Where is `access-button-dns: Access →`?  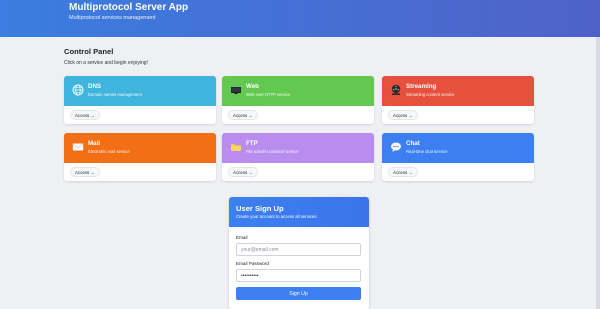 access-button-dns: Access → is located at coordinates (85, 115).